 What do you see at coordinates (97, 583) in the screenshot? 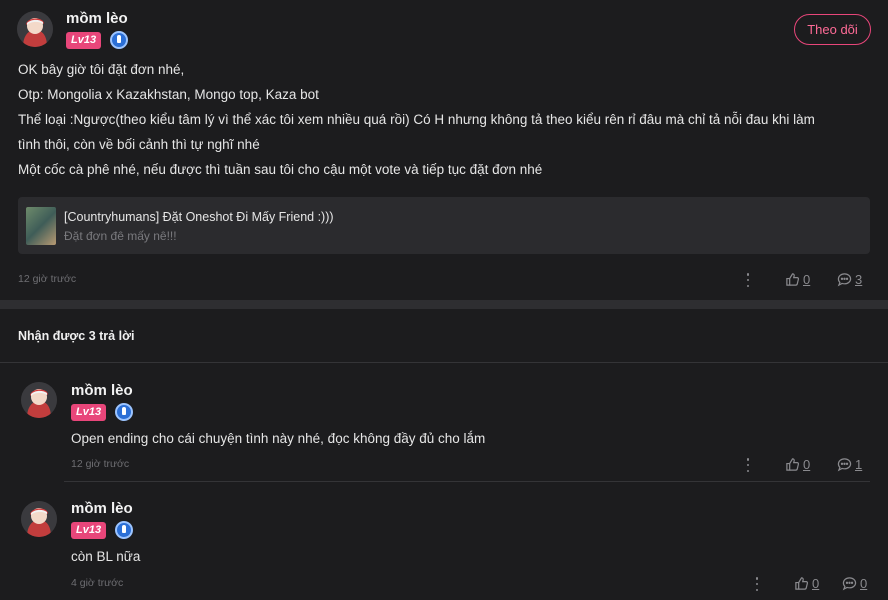
I see `reply-timestamp: 4 giờ trước` at bounding box center [97, 583].